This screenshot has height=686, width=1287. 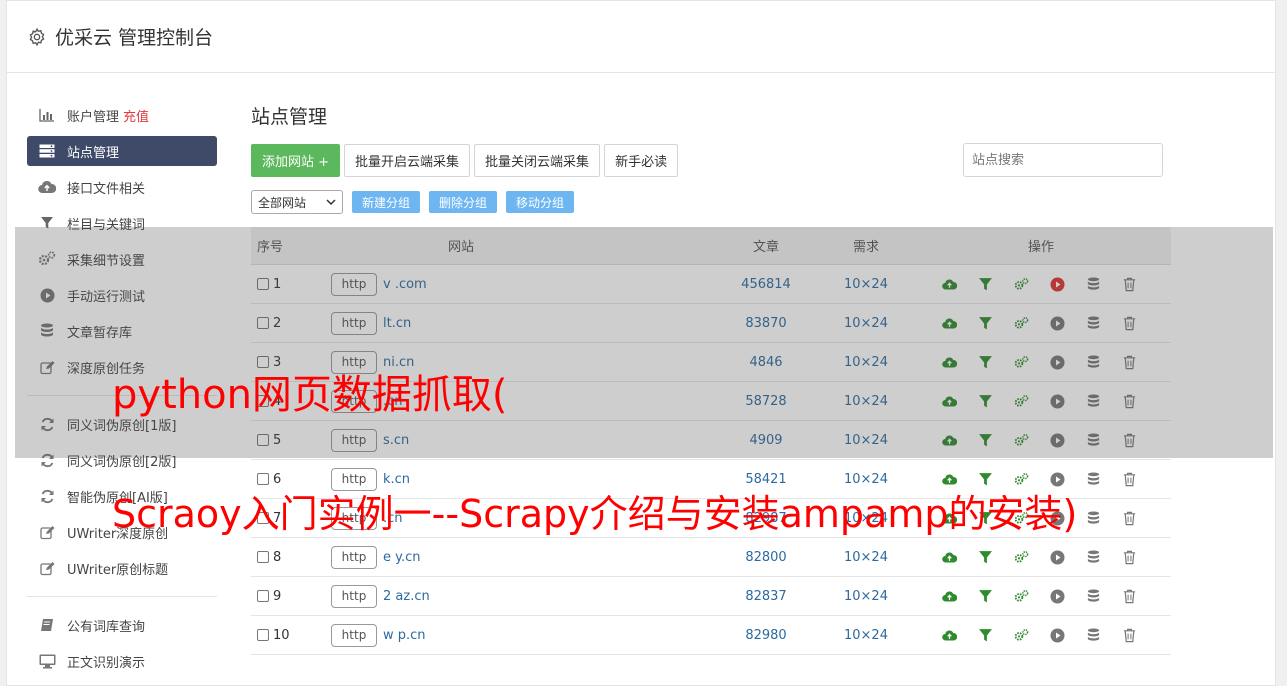 What do you see at coordinates (122, 367) in the screenshot?
I see `sidebar-item-8: 深度原创任务` at bounding box center [122, 367].